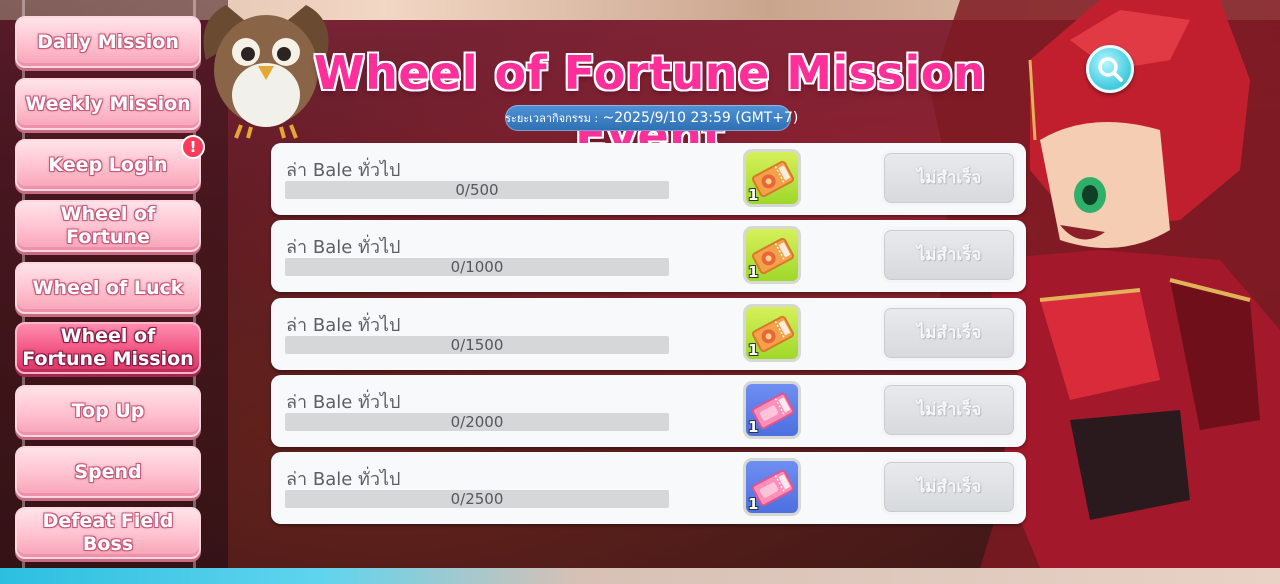  I want to click on sidebar-item-label: Daily Mission, so click(108, 41).